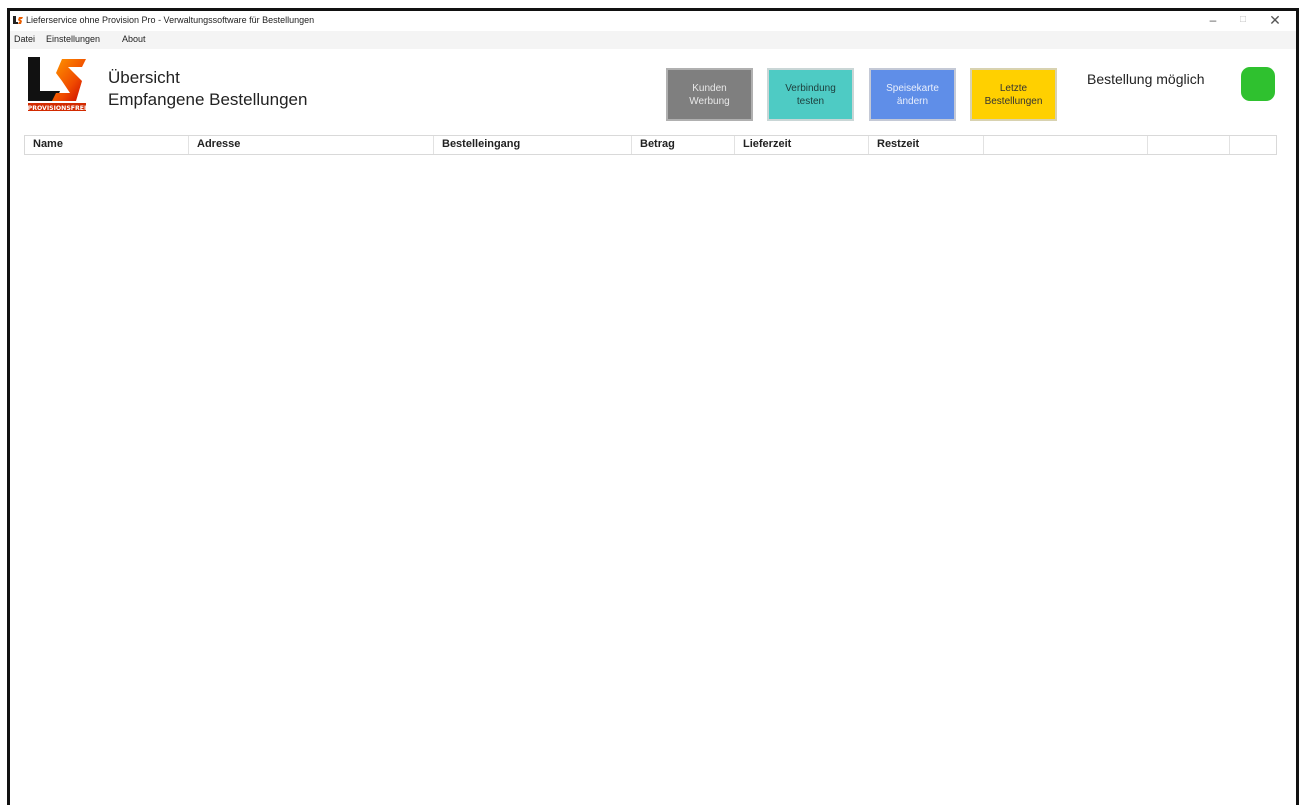 Image resolution: width=1309 pixels, height=805 pixels. I want to click on minimize-icon: –, so click(1213, 21).